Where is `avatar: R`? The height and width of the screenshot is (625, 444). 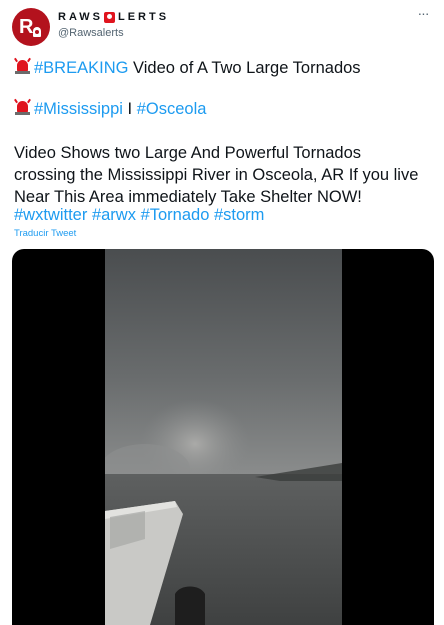 avatar: R is located at coordinates (31, 27).